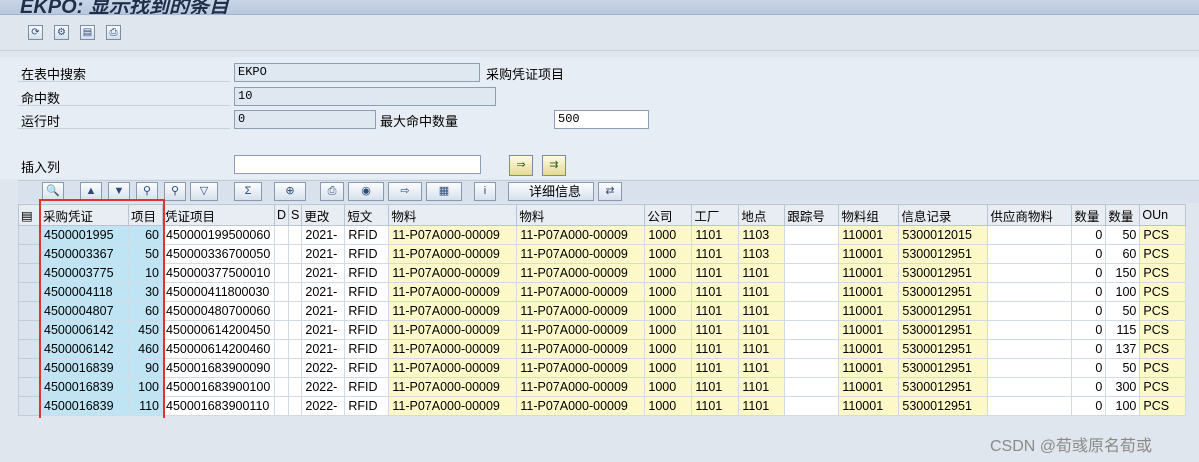  I want to click on table-cell: 450001683900100, so click(218, 387).